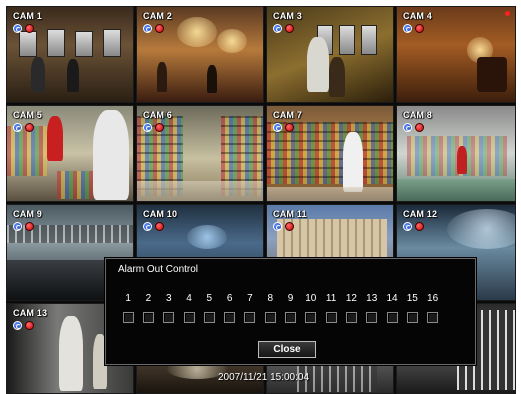 The image size is (521, 394). Describe the element at coordinates (30, 313) in the screenshot. I see `camera-label: CAM 13` at that location.